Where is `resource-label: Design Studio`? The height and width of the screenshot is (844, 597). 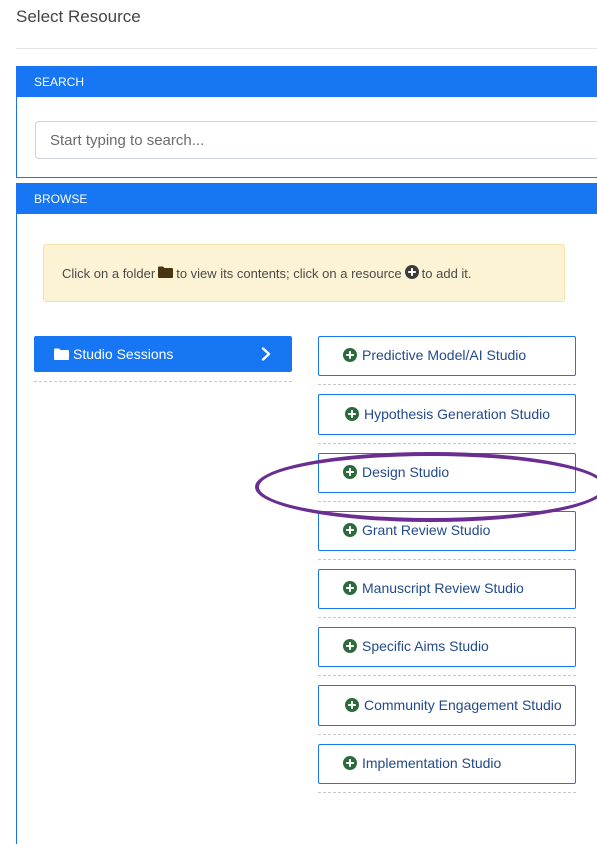
resource-label: Design Studio is located at coordinates (406, 472).